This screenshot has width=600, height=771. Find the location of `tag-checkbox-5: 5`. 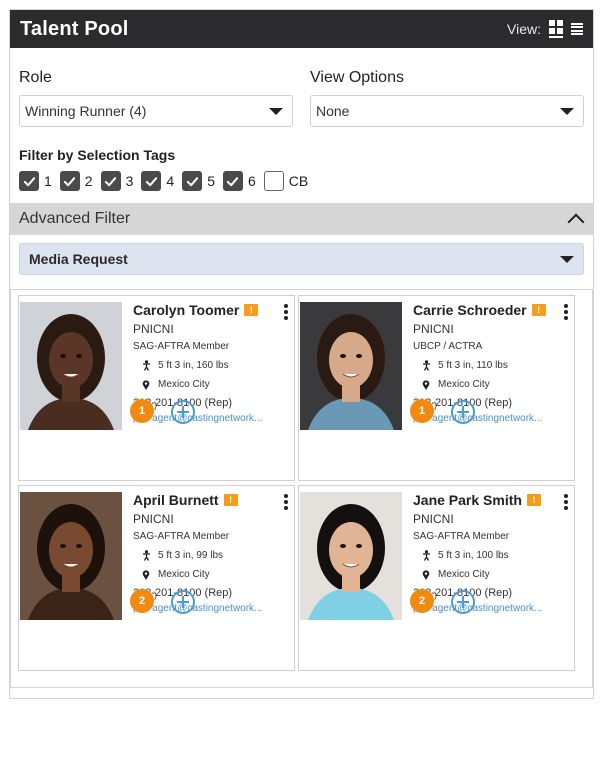

tag-checkbox-5: 5 is located at coordinates (198, 181).